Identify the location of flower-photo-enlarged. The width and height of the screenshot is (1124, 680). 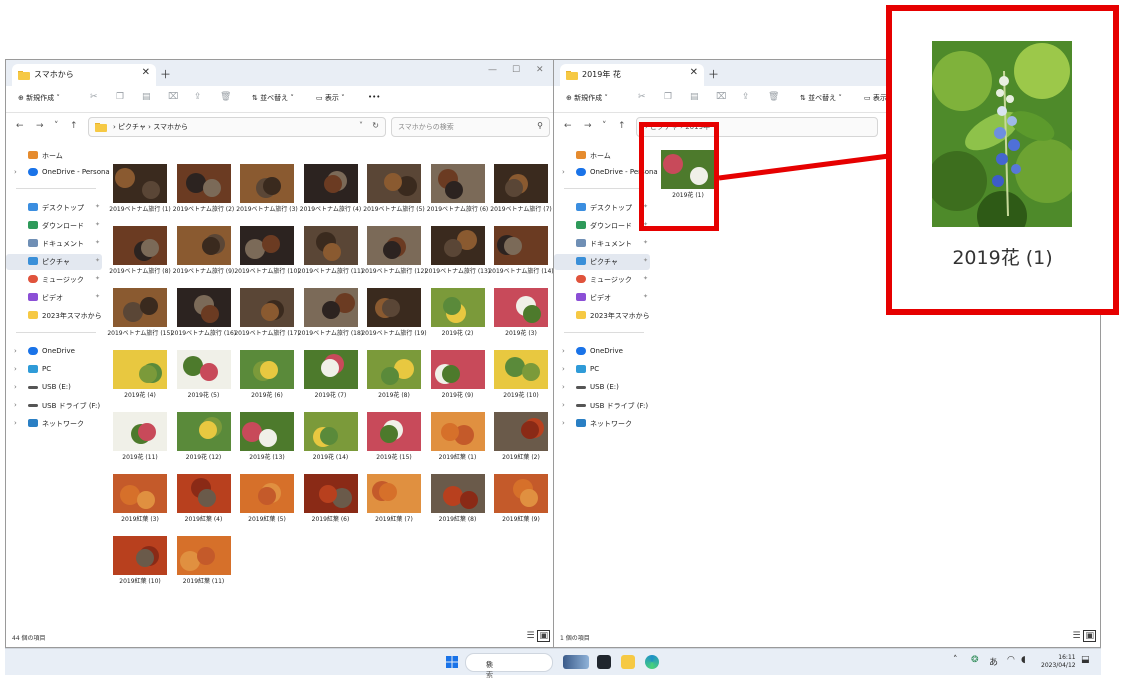
(1002, 134).